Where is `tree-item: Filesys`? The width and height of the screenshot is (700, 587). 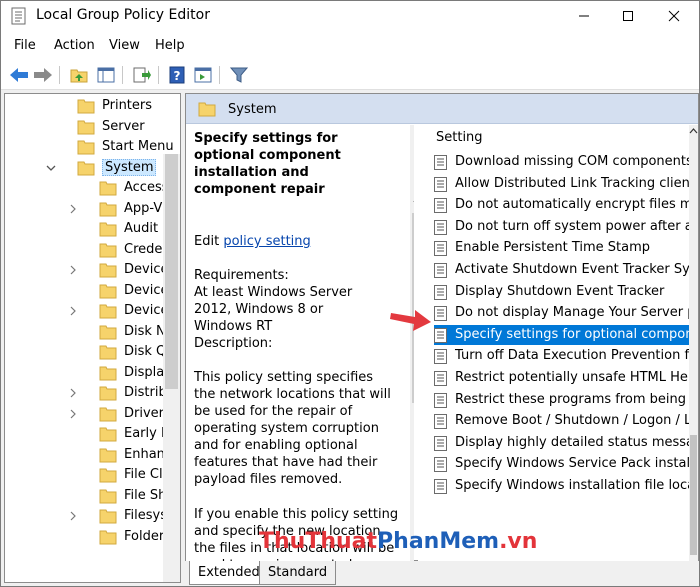
tree-item: Filesys is located at coordinates (92, 516).